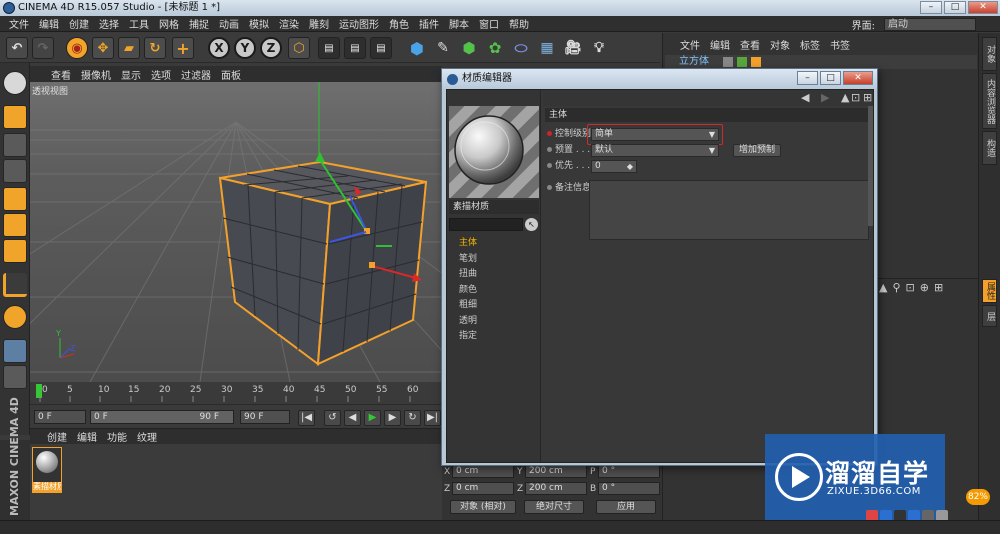 The height and width of the screenshot is (534, 1000). What do you see at coordinates (299, 48) in the screenshot?
I see `coordinate-system-icon: ⬡` at bounding box center [299, 48].